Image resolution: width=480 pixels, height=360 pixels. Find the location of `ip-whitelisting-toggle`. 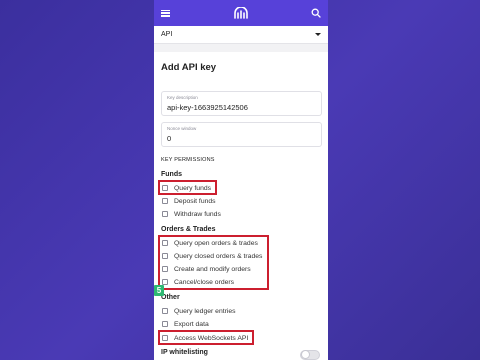

ip-whitelisting-toggle is located at coordinates (310, 355).